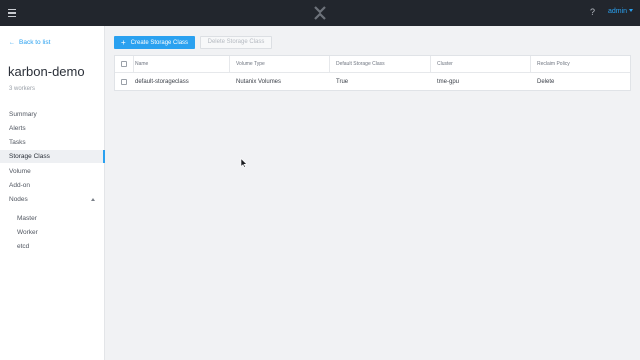 Image resolution: width=640 pixels, height=360 pixels. I want to click on create-label: Create Storage Class, so click(159, 43).